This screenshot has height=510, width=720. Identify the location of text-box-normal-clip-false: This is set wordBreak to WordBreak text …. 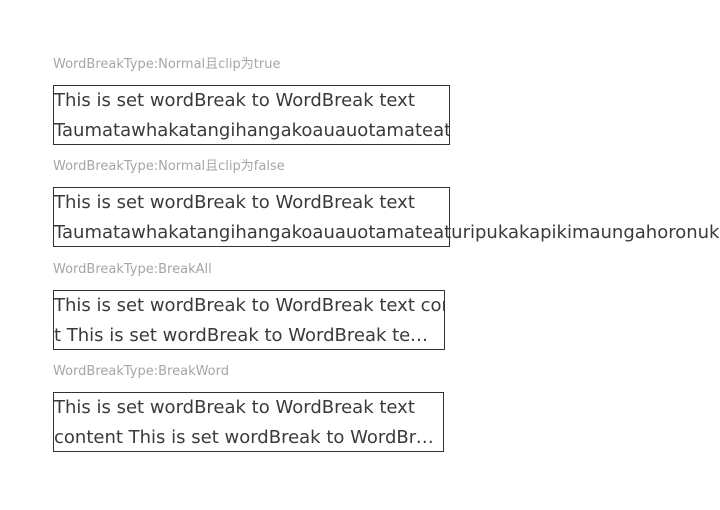
(386, 217).